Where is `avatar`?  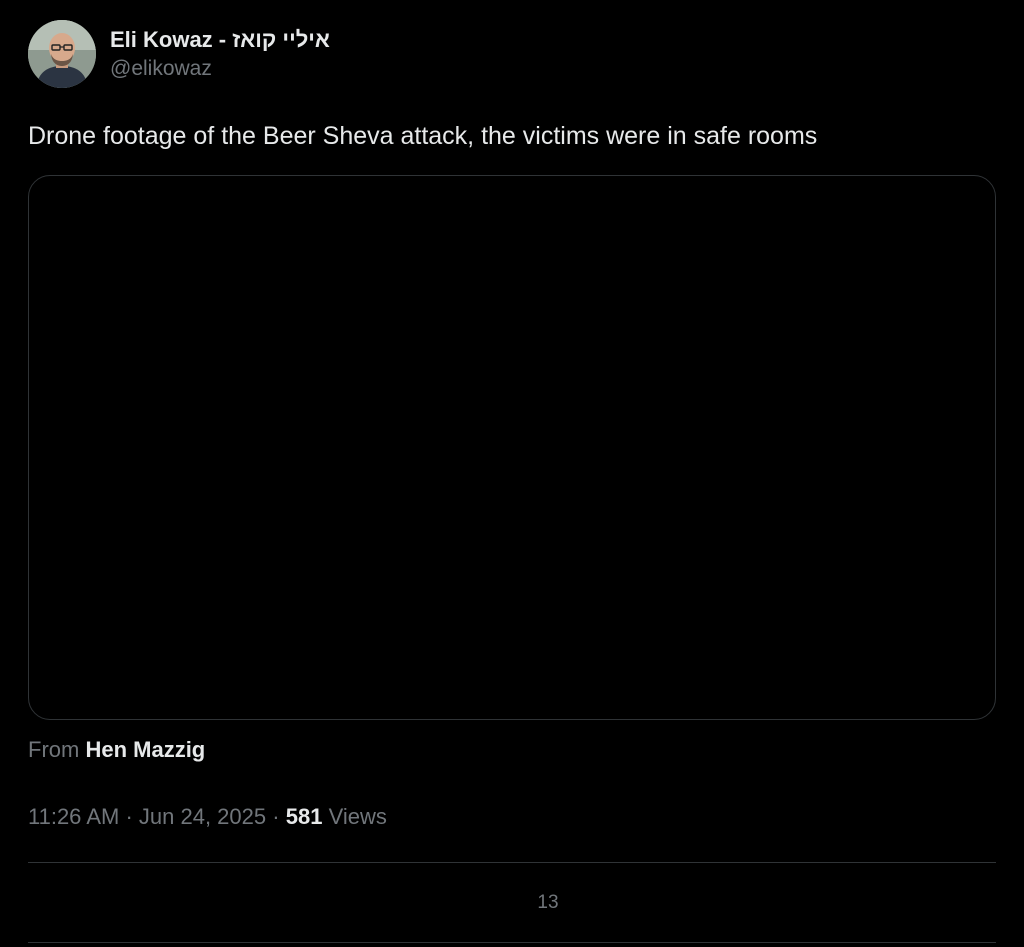
avatar is located at coordinates (62, 54).